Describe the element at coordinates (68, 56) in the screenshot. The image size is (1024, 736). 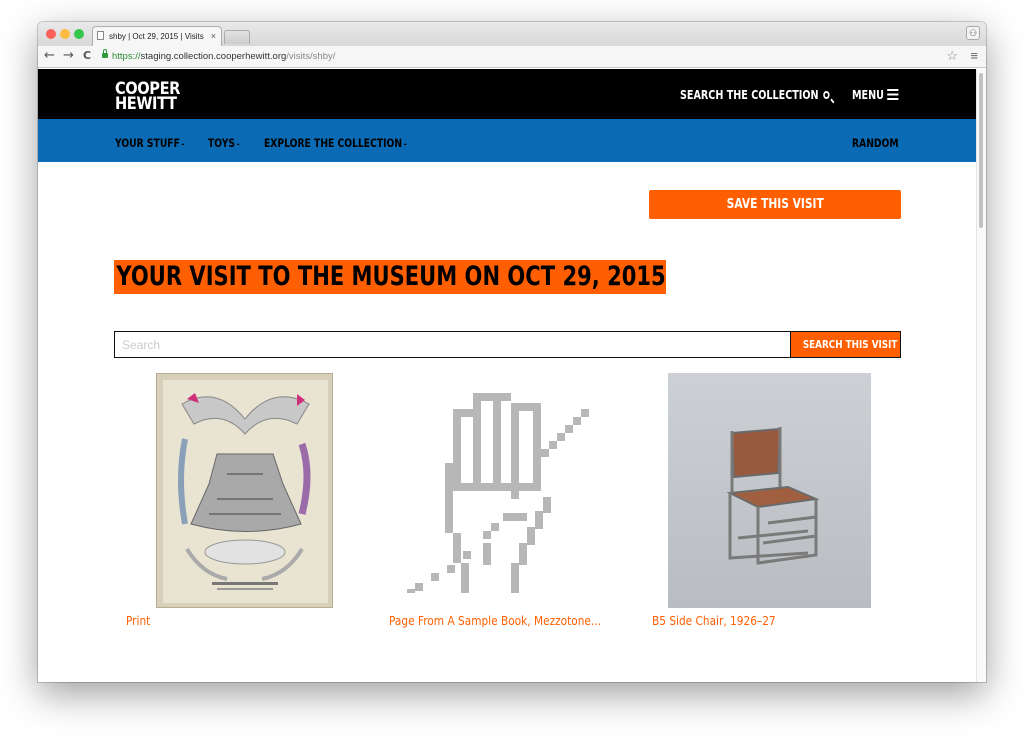
I see `forward-icon: →` at that location.